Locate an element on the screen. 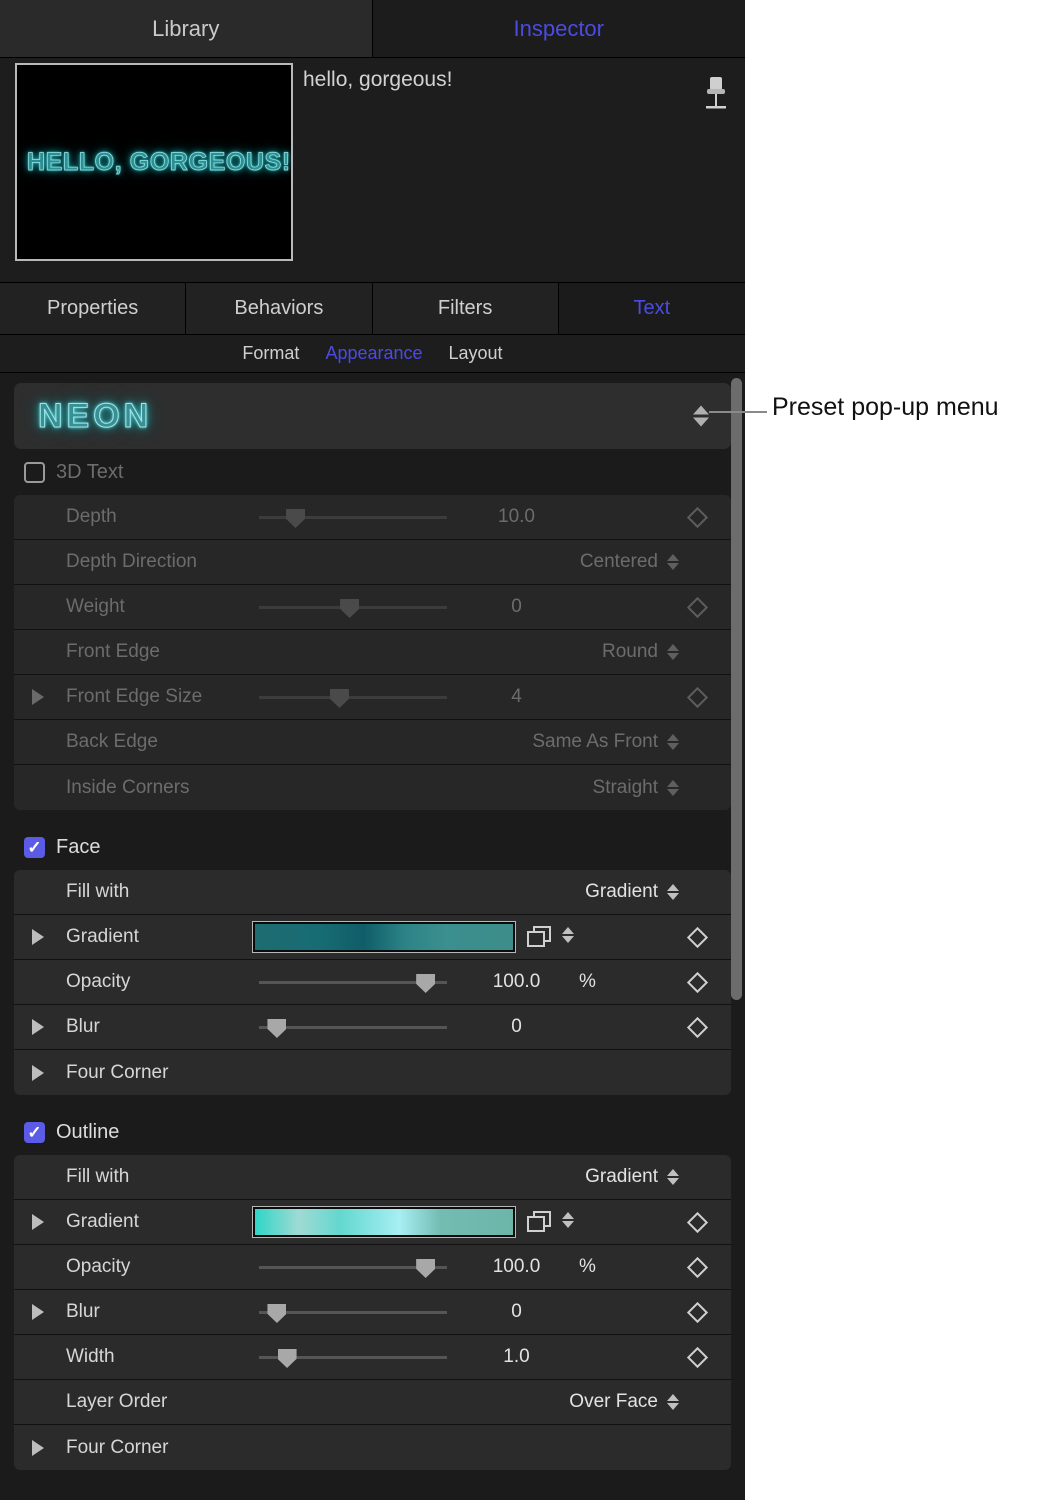  row-three-d-text-5: Back Edge Same As Front is located at coordinates (372, 742).